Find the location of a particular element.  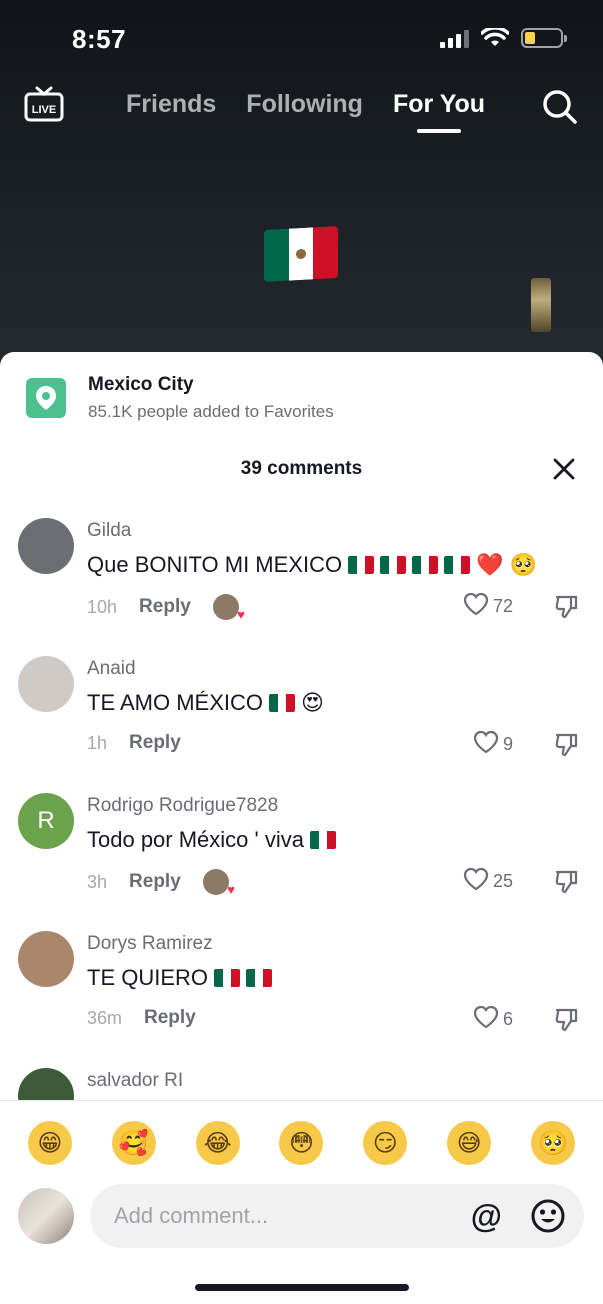

comment-box: @ is located at coordinates (337, 1216).